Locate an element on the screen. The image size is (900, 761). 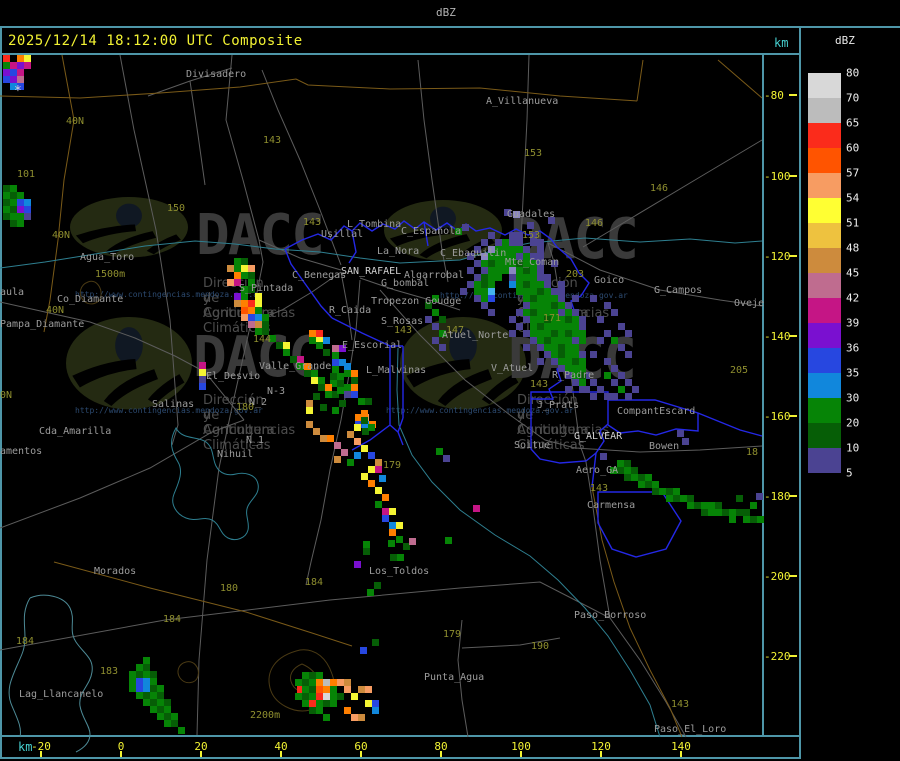
map-place-label: A_Villanueva is located at coordinates (522, 101).